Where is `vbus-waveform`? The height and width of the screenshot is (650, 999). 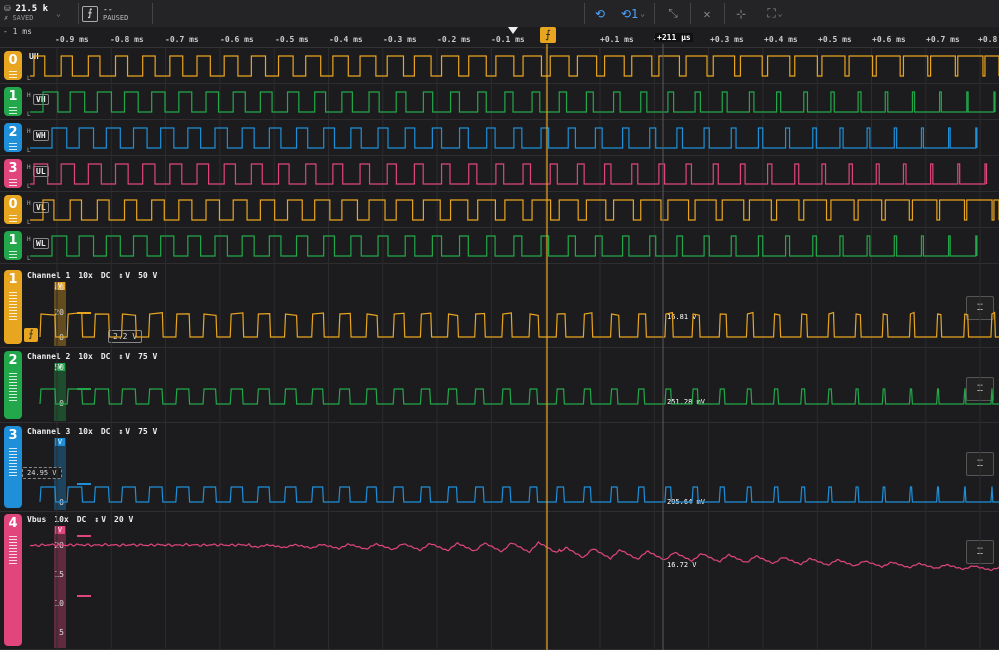
vbus-waveform is located at coordinates (514, 556).